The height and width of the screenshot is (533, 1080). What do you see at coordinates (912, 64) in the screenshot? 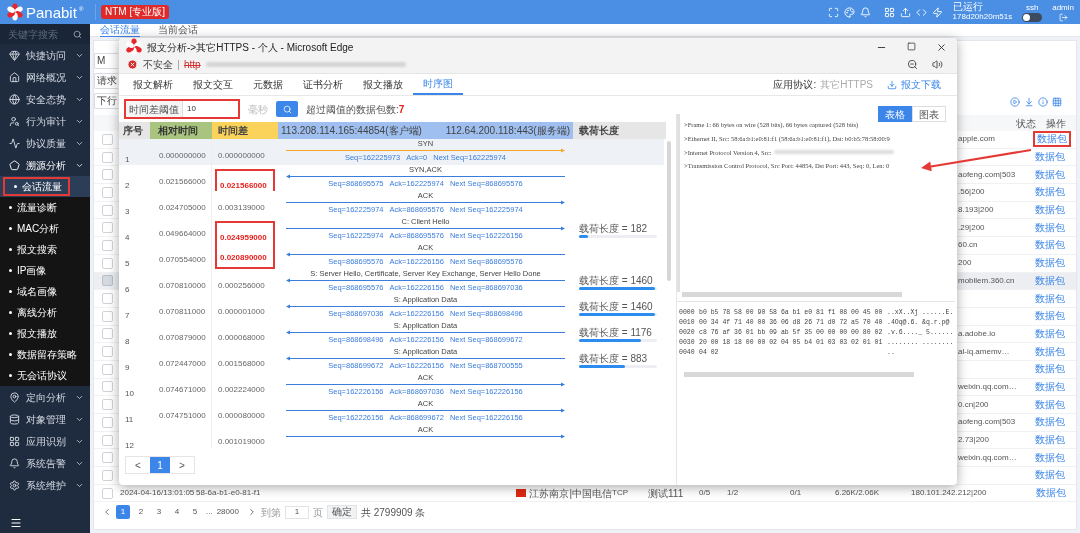
I see `zoom-out-icon` at bounding box center [912, 64].